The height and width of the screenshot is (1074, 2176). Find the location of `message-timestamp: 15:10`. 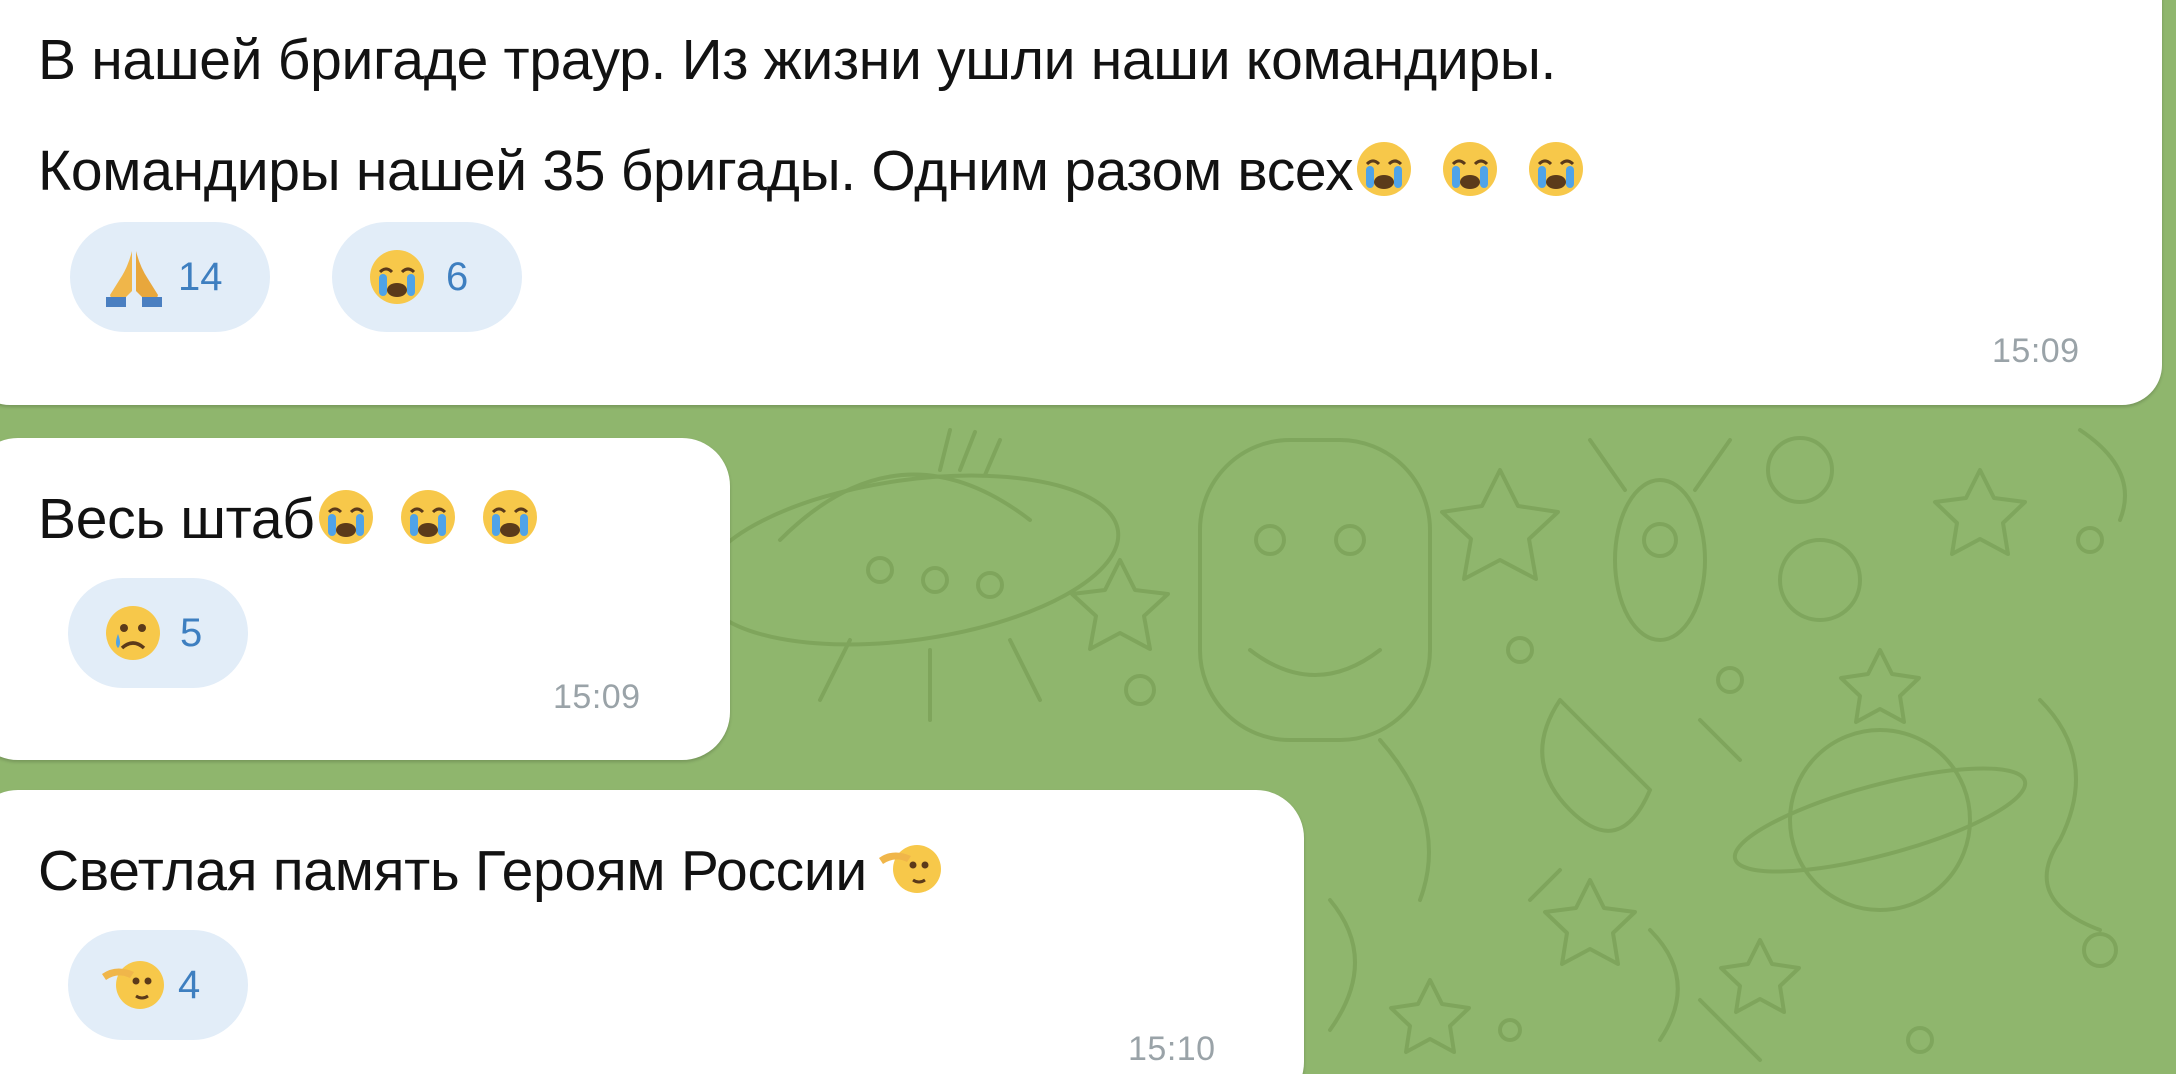

message-timestamp: 15:10 is located at coordinates (1172, 1049).